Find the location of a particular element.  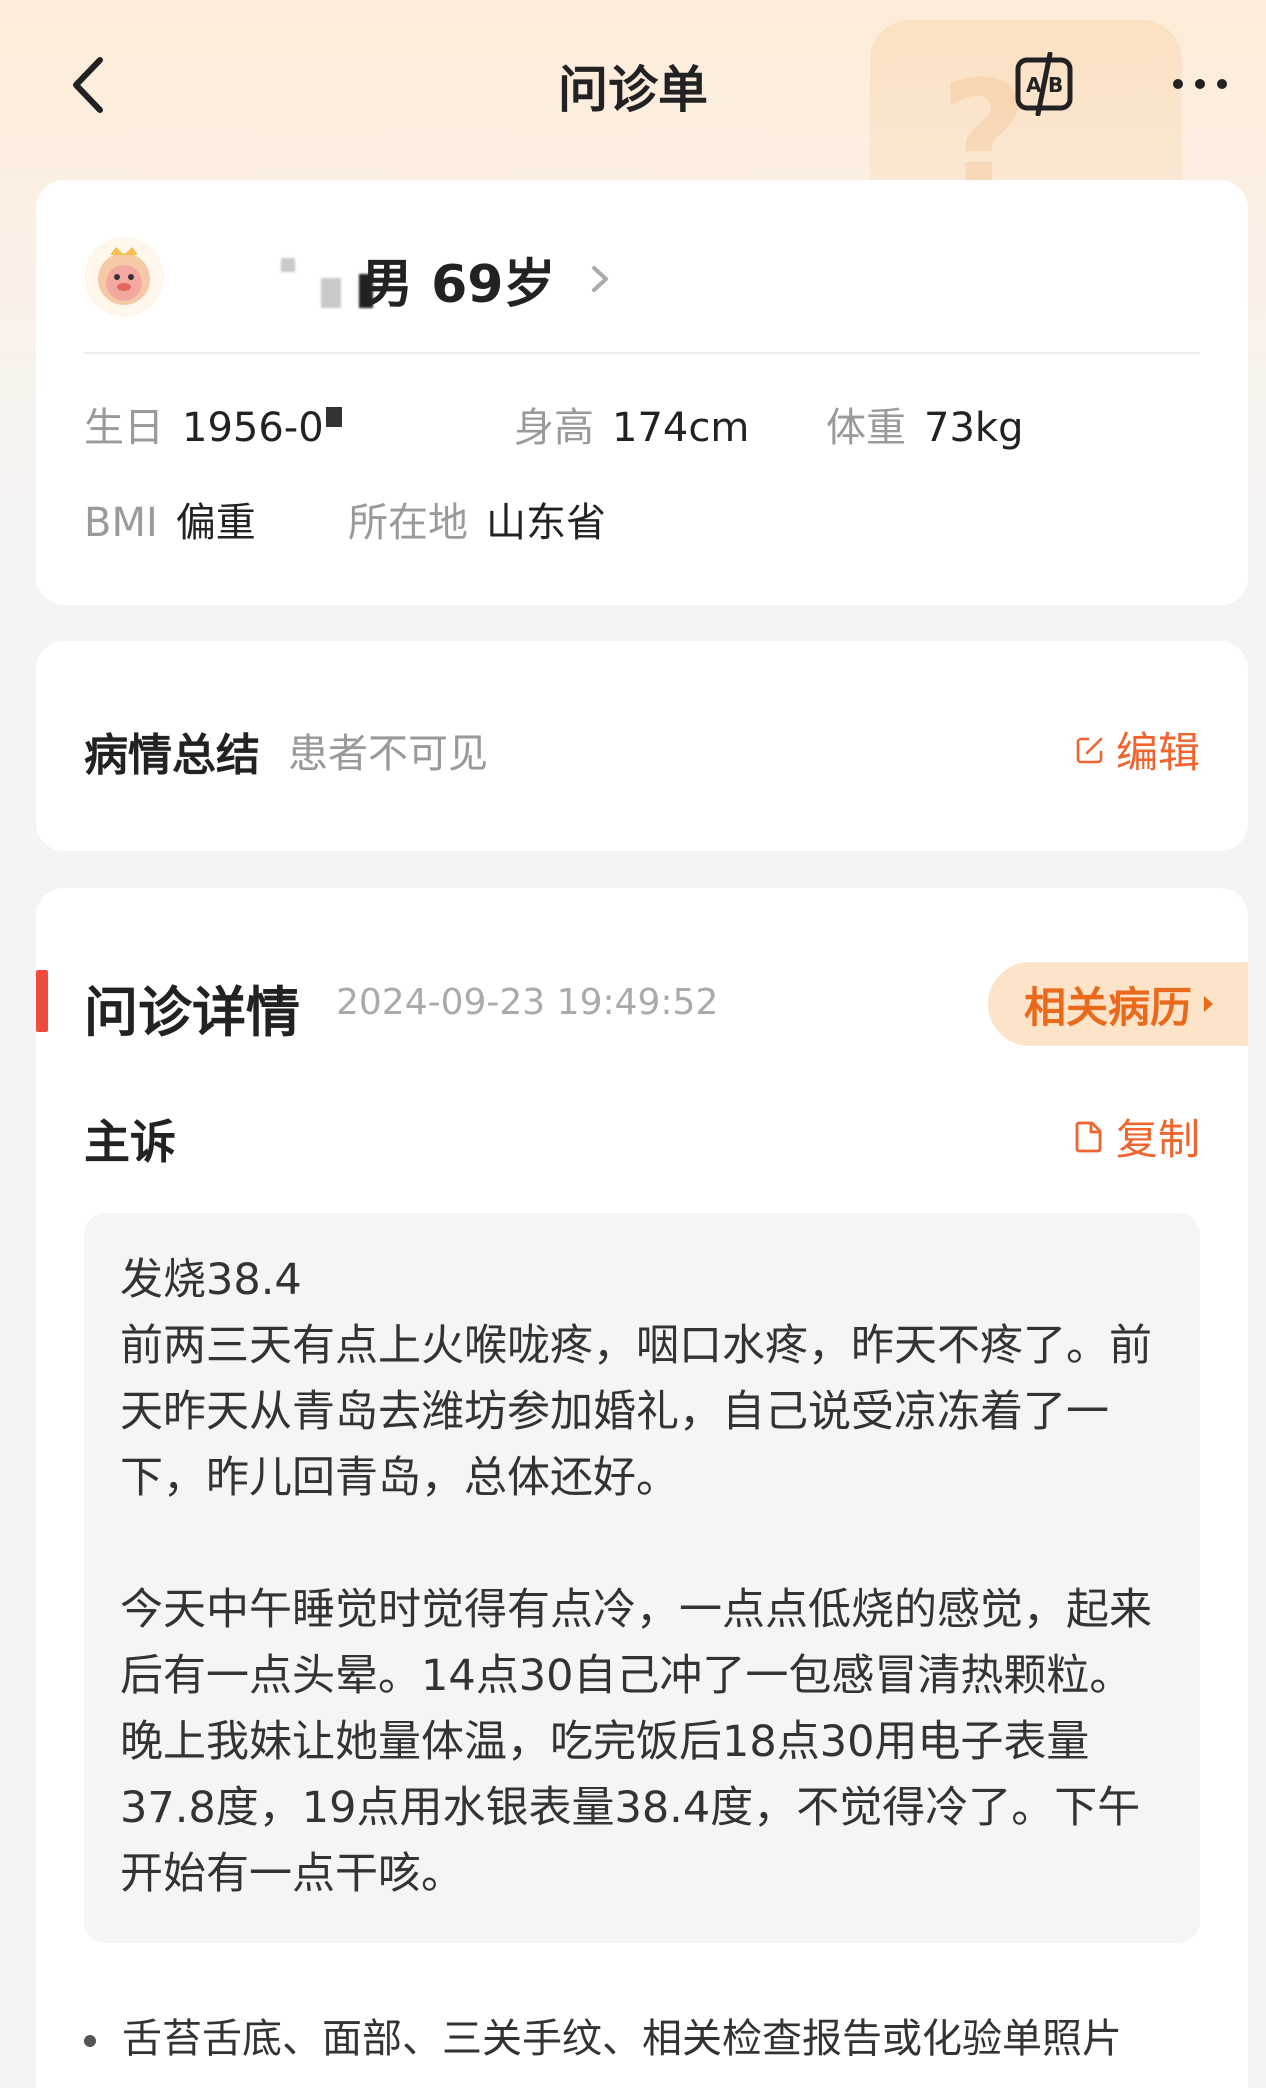

bmi-value: 偏重 is located at coordinates (215, 523).